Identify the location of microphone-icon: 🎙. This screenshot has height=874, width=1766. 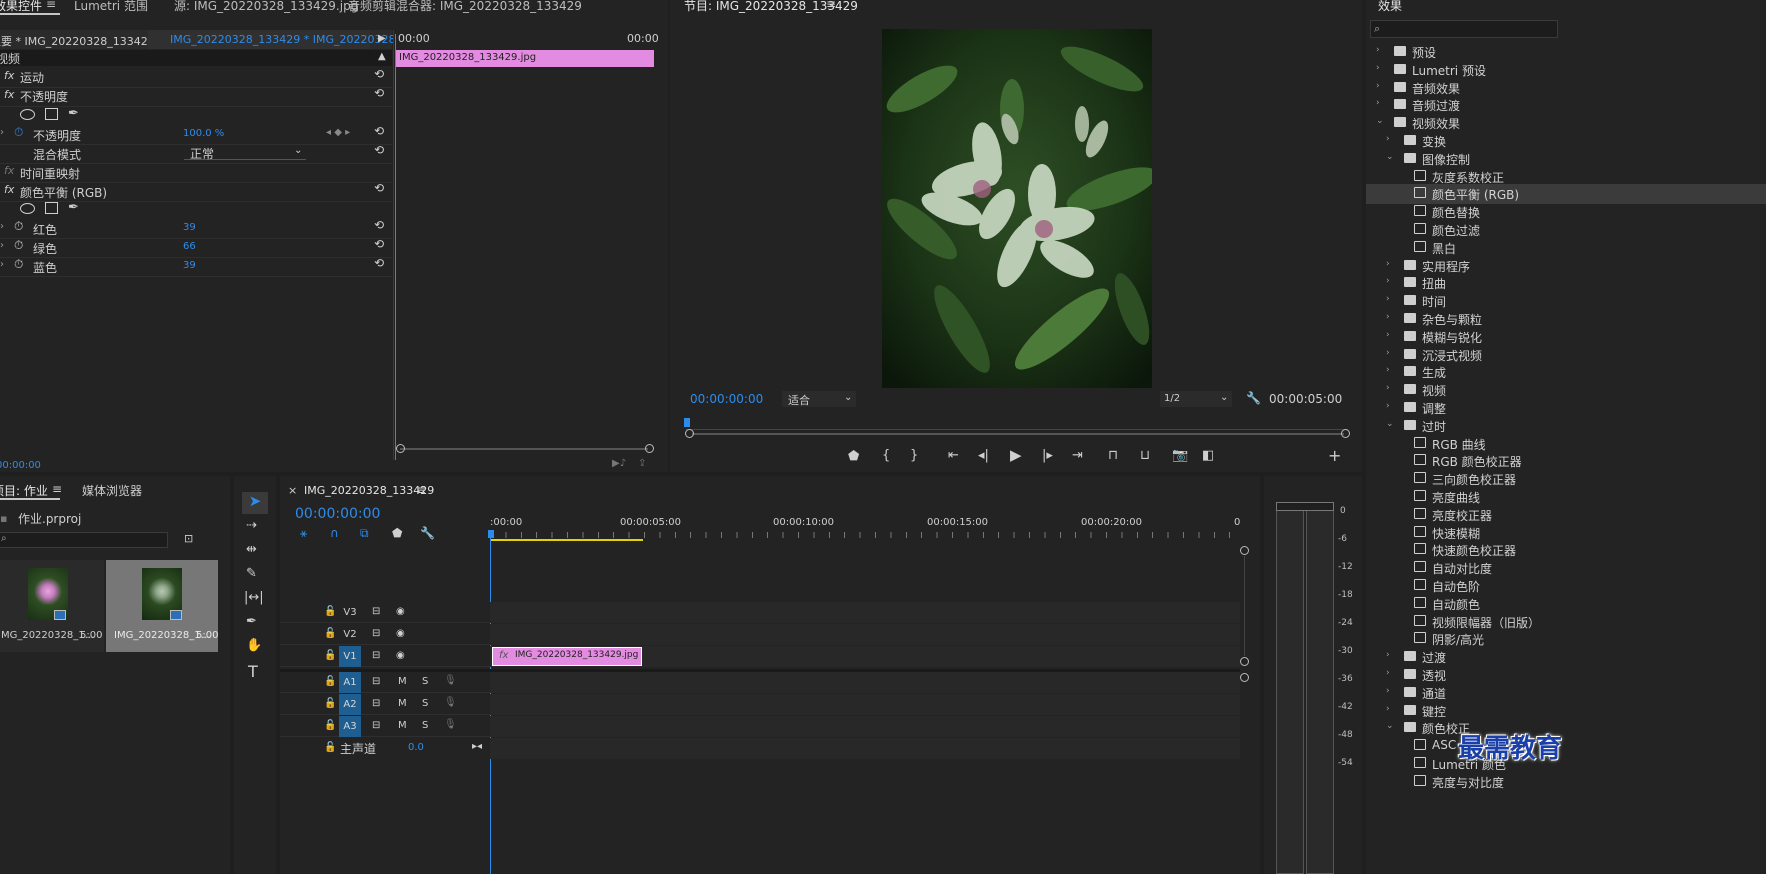
(450, 724).